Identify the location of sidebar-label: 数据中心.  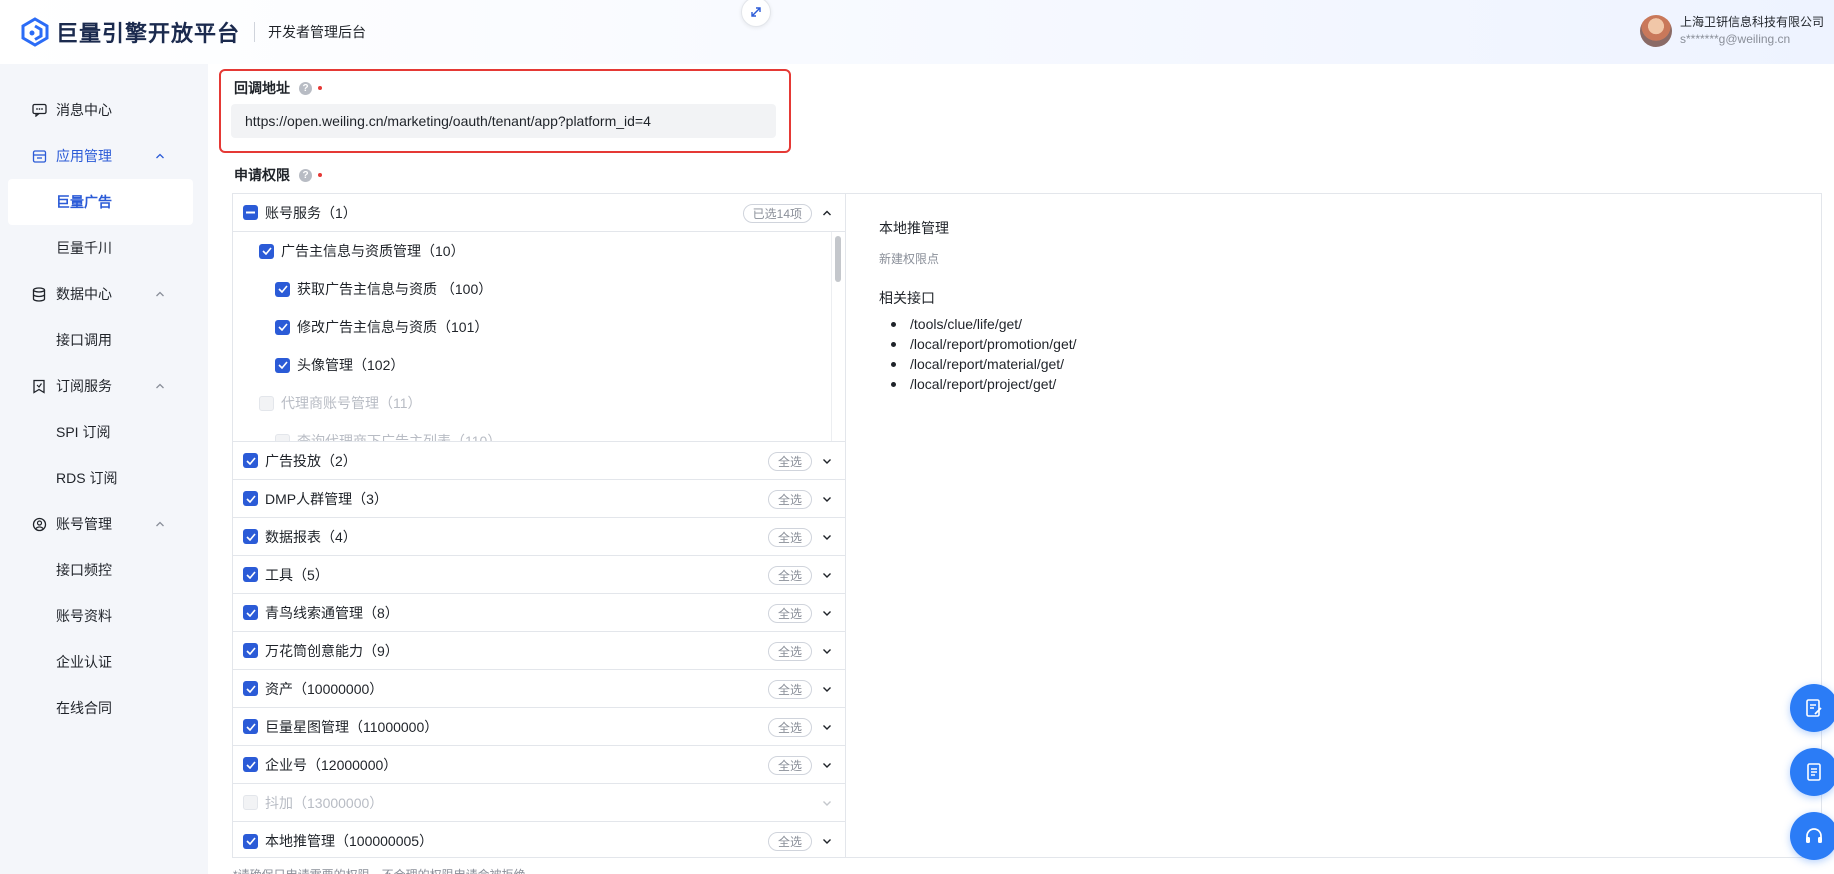
(84, 294).